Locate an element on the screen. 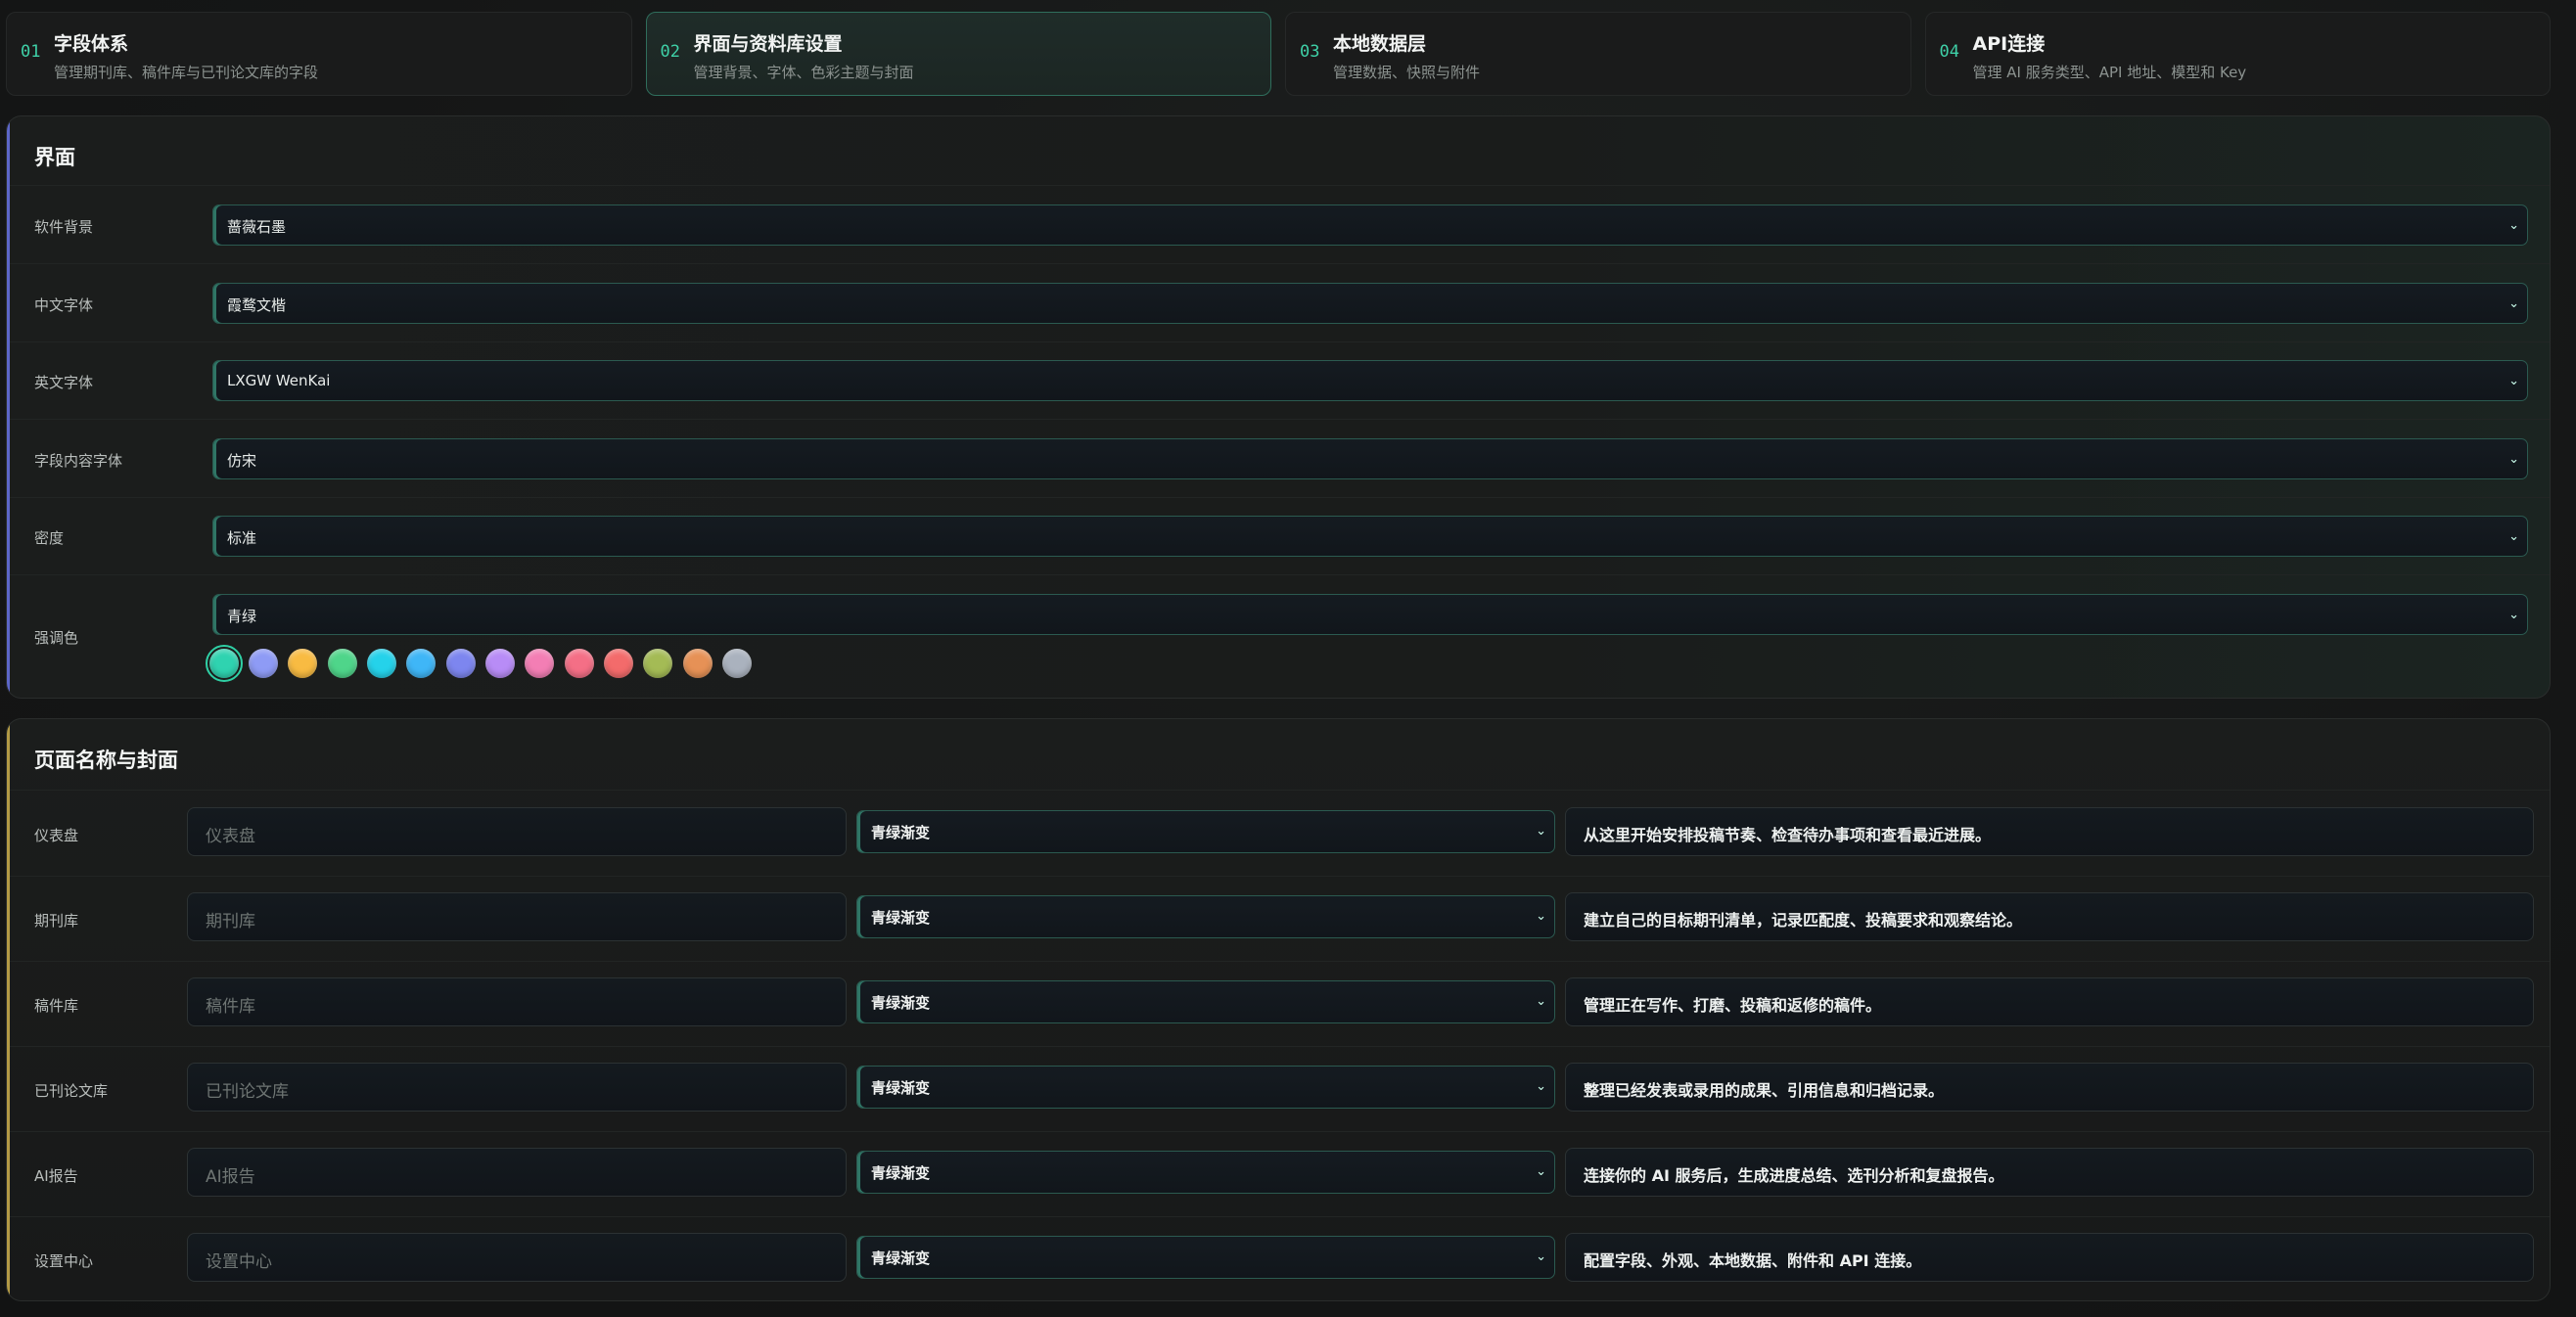 This screenshot has width=2576, height=1317. step-number: 03 is located at coordinates (1310, 52).